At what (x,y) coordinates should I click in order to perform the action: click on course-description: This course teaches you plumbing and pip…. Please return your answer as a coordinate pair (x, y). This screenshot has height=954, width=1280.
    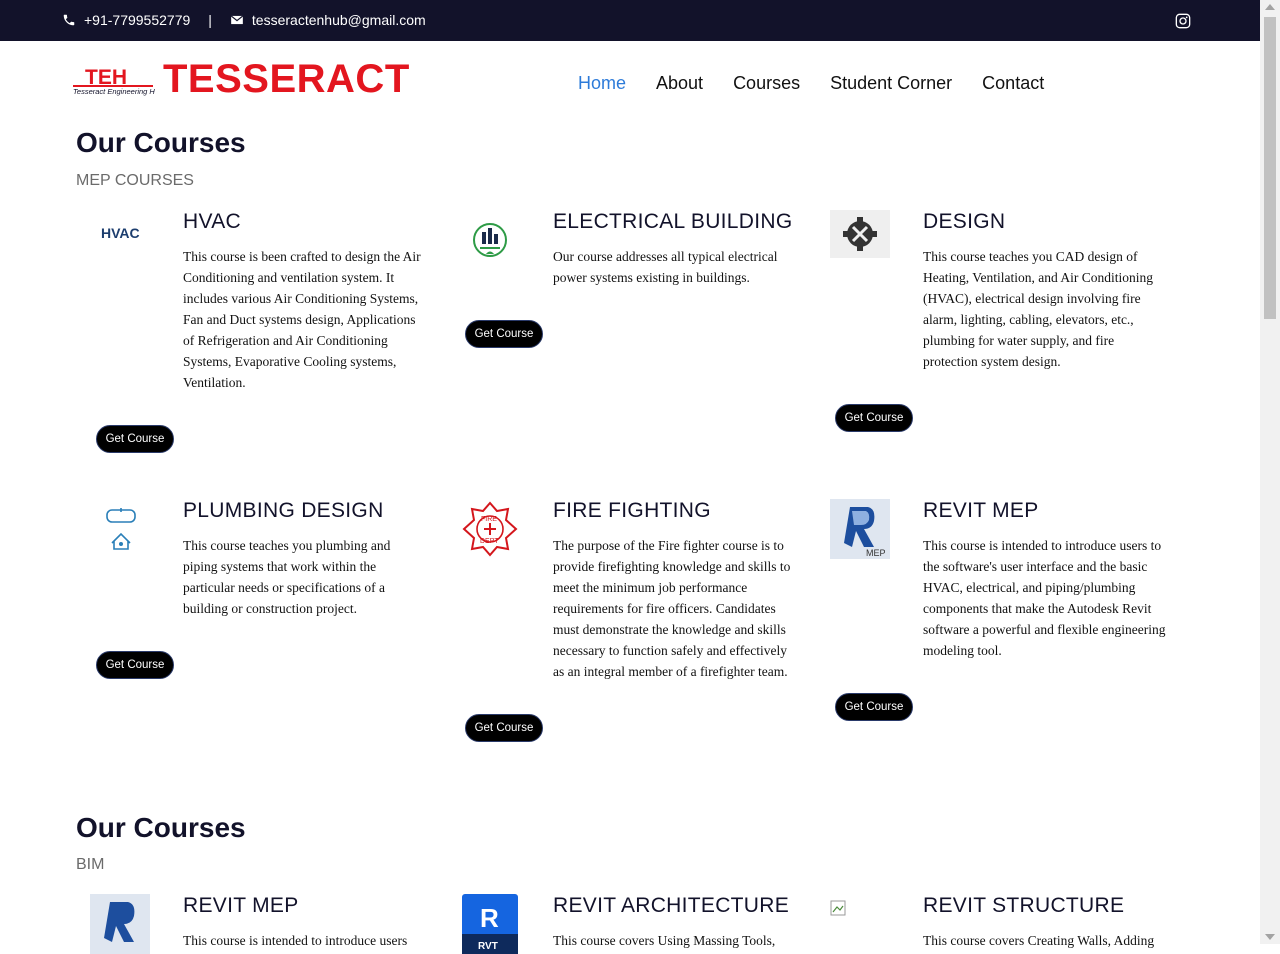
    Looking at the image, I should click on (287, 577).